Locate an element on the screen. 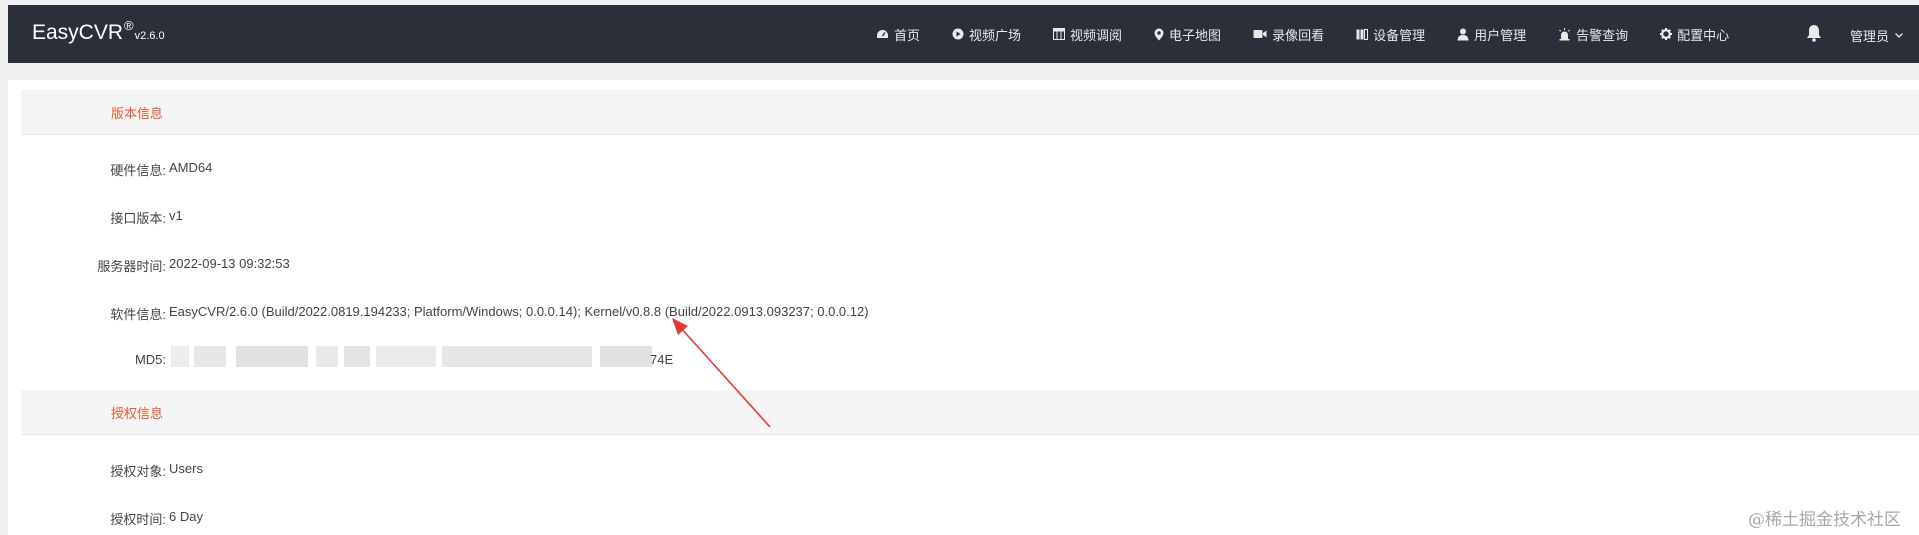 The image size is (1919, 535). nav-video-review: 视频调阅 is located at coordinates (1087, 34).